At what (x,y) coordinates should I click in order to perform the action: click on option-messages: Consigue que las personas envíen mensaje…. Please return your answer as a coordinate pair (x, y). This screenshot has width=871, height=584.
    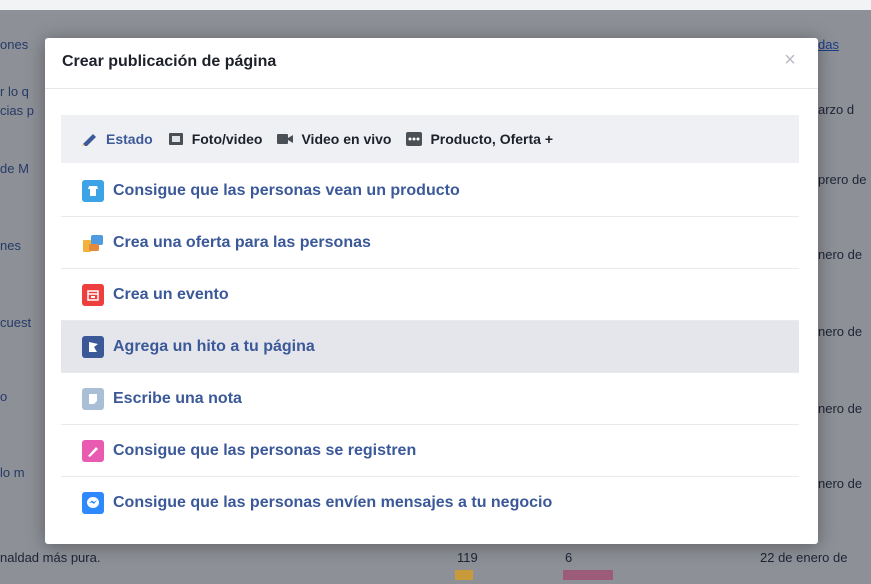
    Looking at the image, I should click on (430, 503).